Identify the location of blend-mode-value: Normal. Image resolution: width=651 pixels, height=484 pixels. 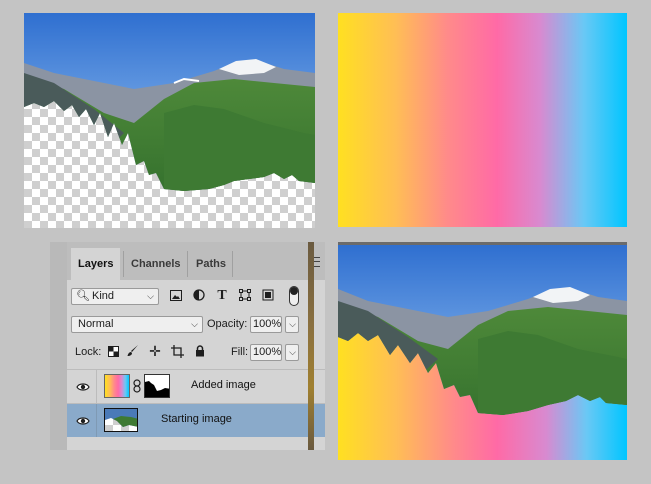
(96, 324).